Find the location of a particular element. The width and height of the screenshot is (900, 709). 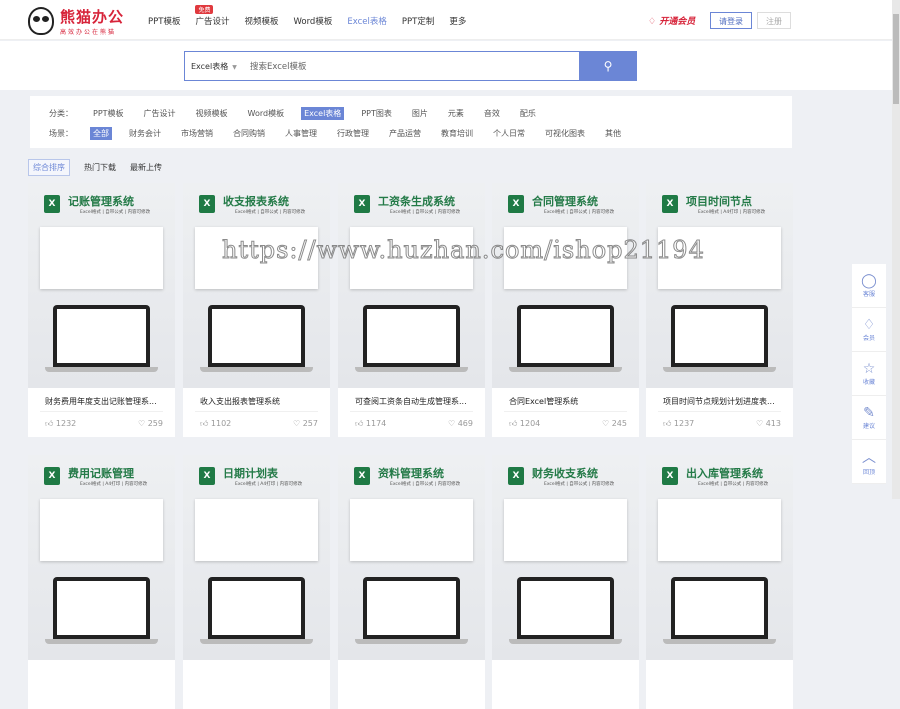

scene-option: 个人日常 is located at coordinates (509, 133).